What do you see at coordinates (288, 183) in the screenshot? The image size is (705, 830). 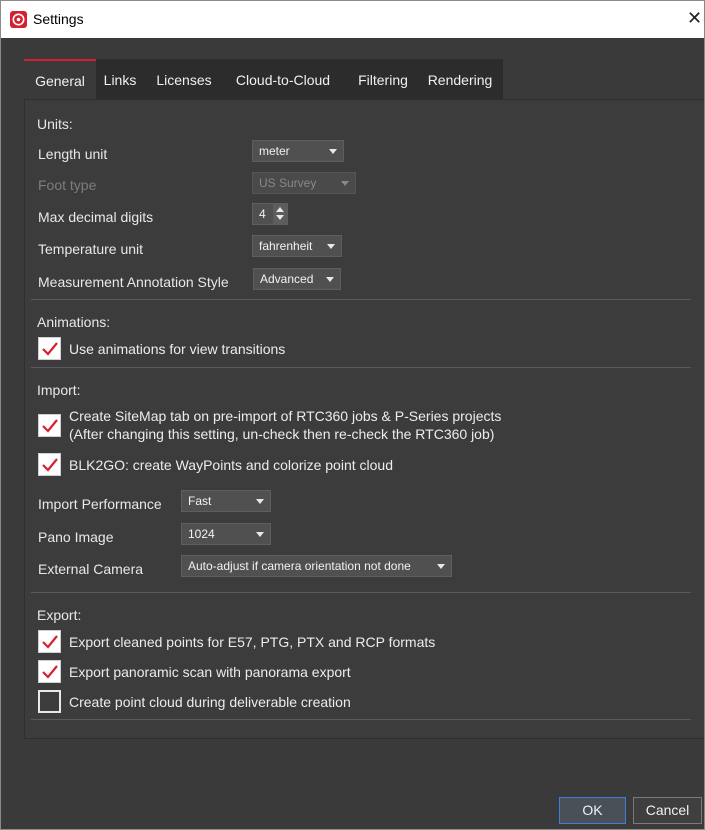 I see `foot-type-value: US Survey` at bounding box center [288, 183].